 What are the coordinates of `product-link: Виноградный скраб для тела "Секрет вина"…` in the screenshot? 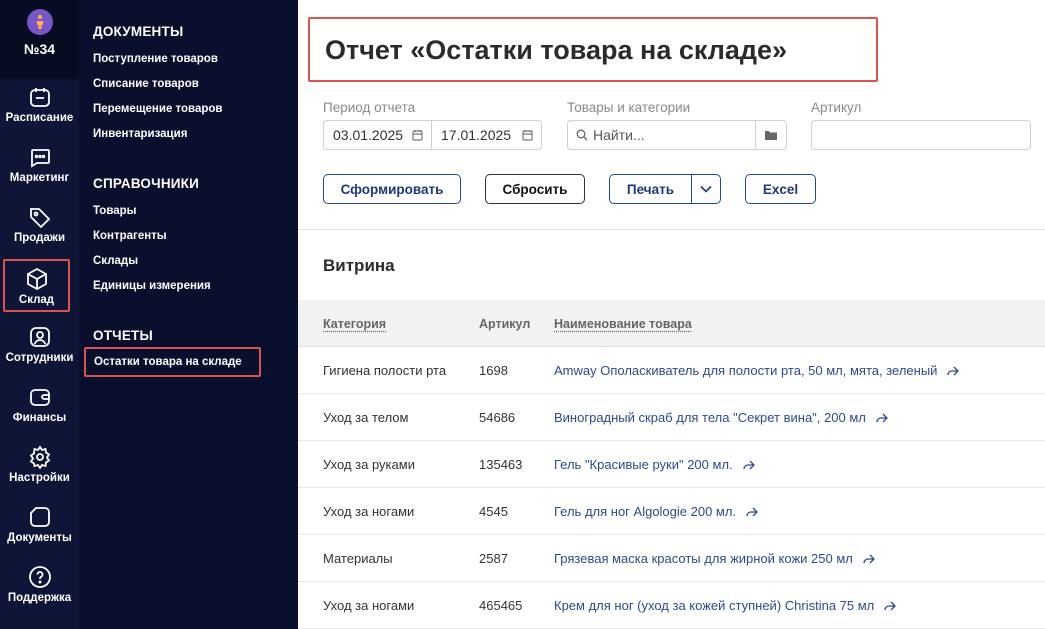 It's located at (721, 417).